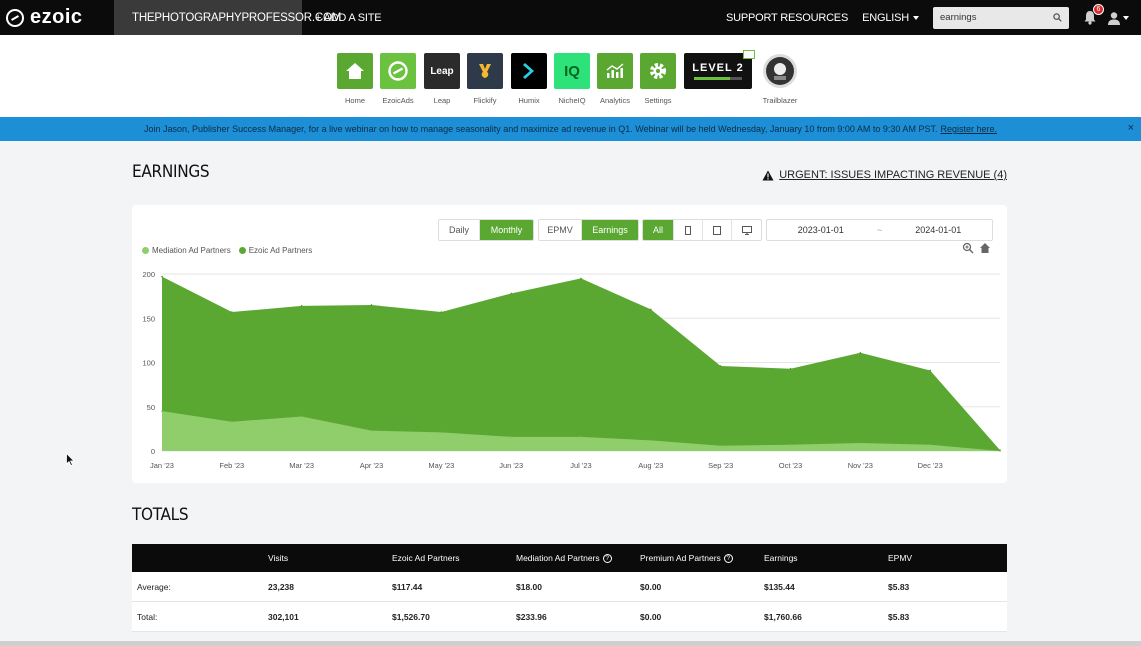  Describe the element at coordinates (355, 71) in the screenshot. I see `home-icon` at that location.